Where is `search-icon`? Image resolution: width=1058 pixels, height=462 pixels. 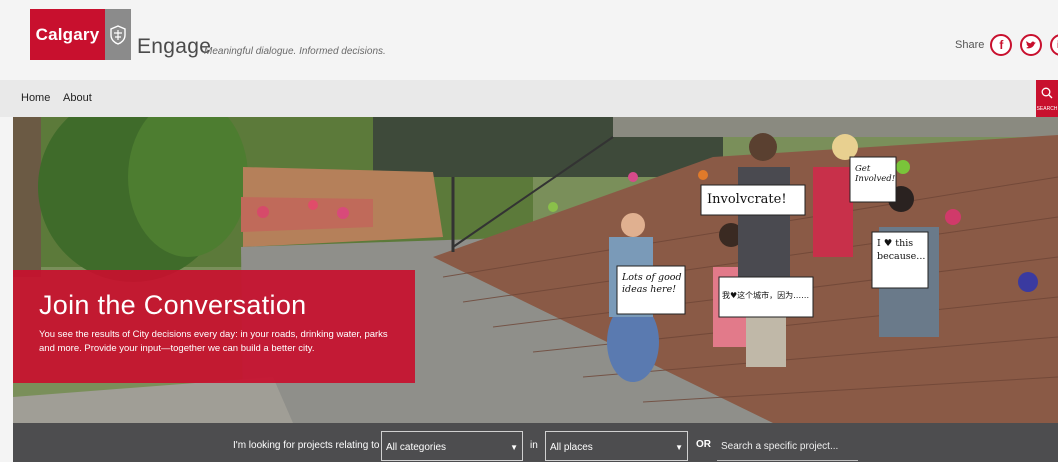 search-icon is located at coordinates (1047, 95).